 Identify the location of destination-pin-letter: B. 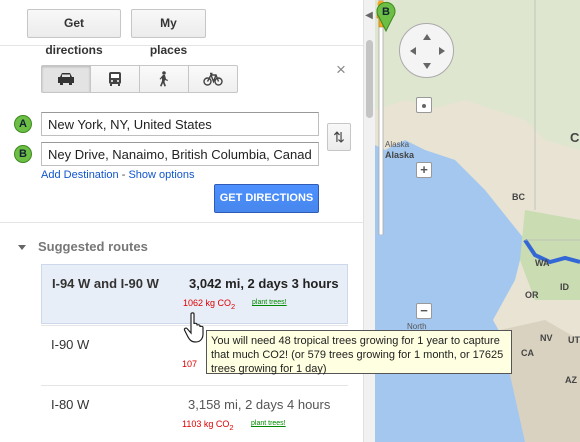
(386, 12).